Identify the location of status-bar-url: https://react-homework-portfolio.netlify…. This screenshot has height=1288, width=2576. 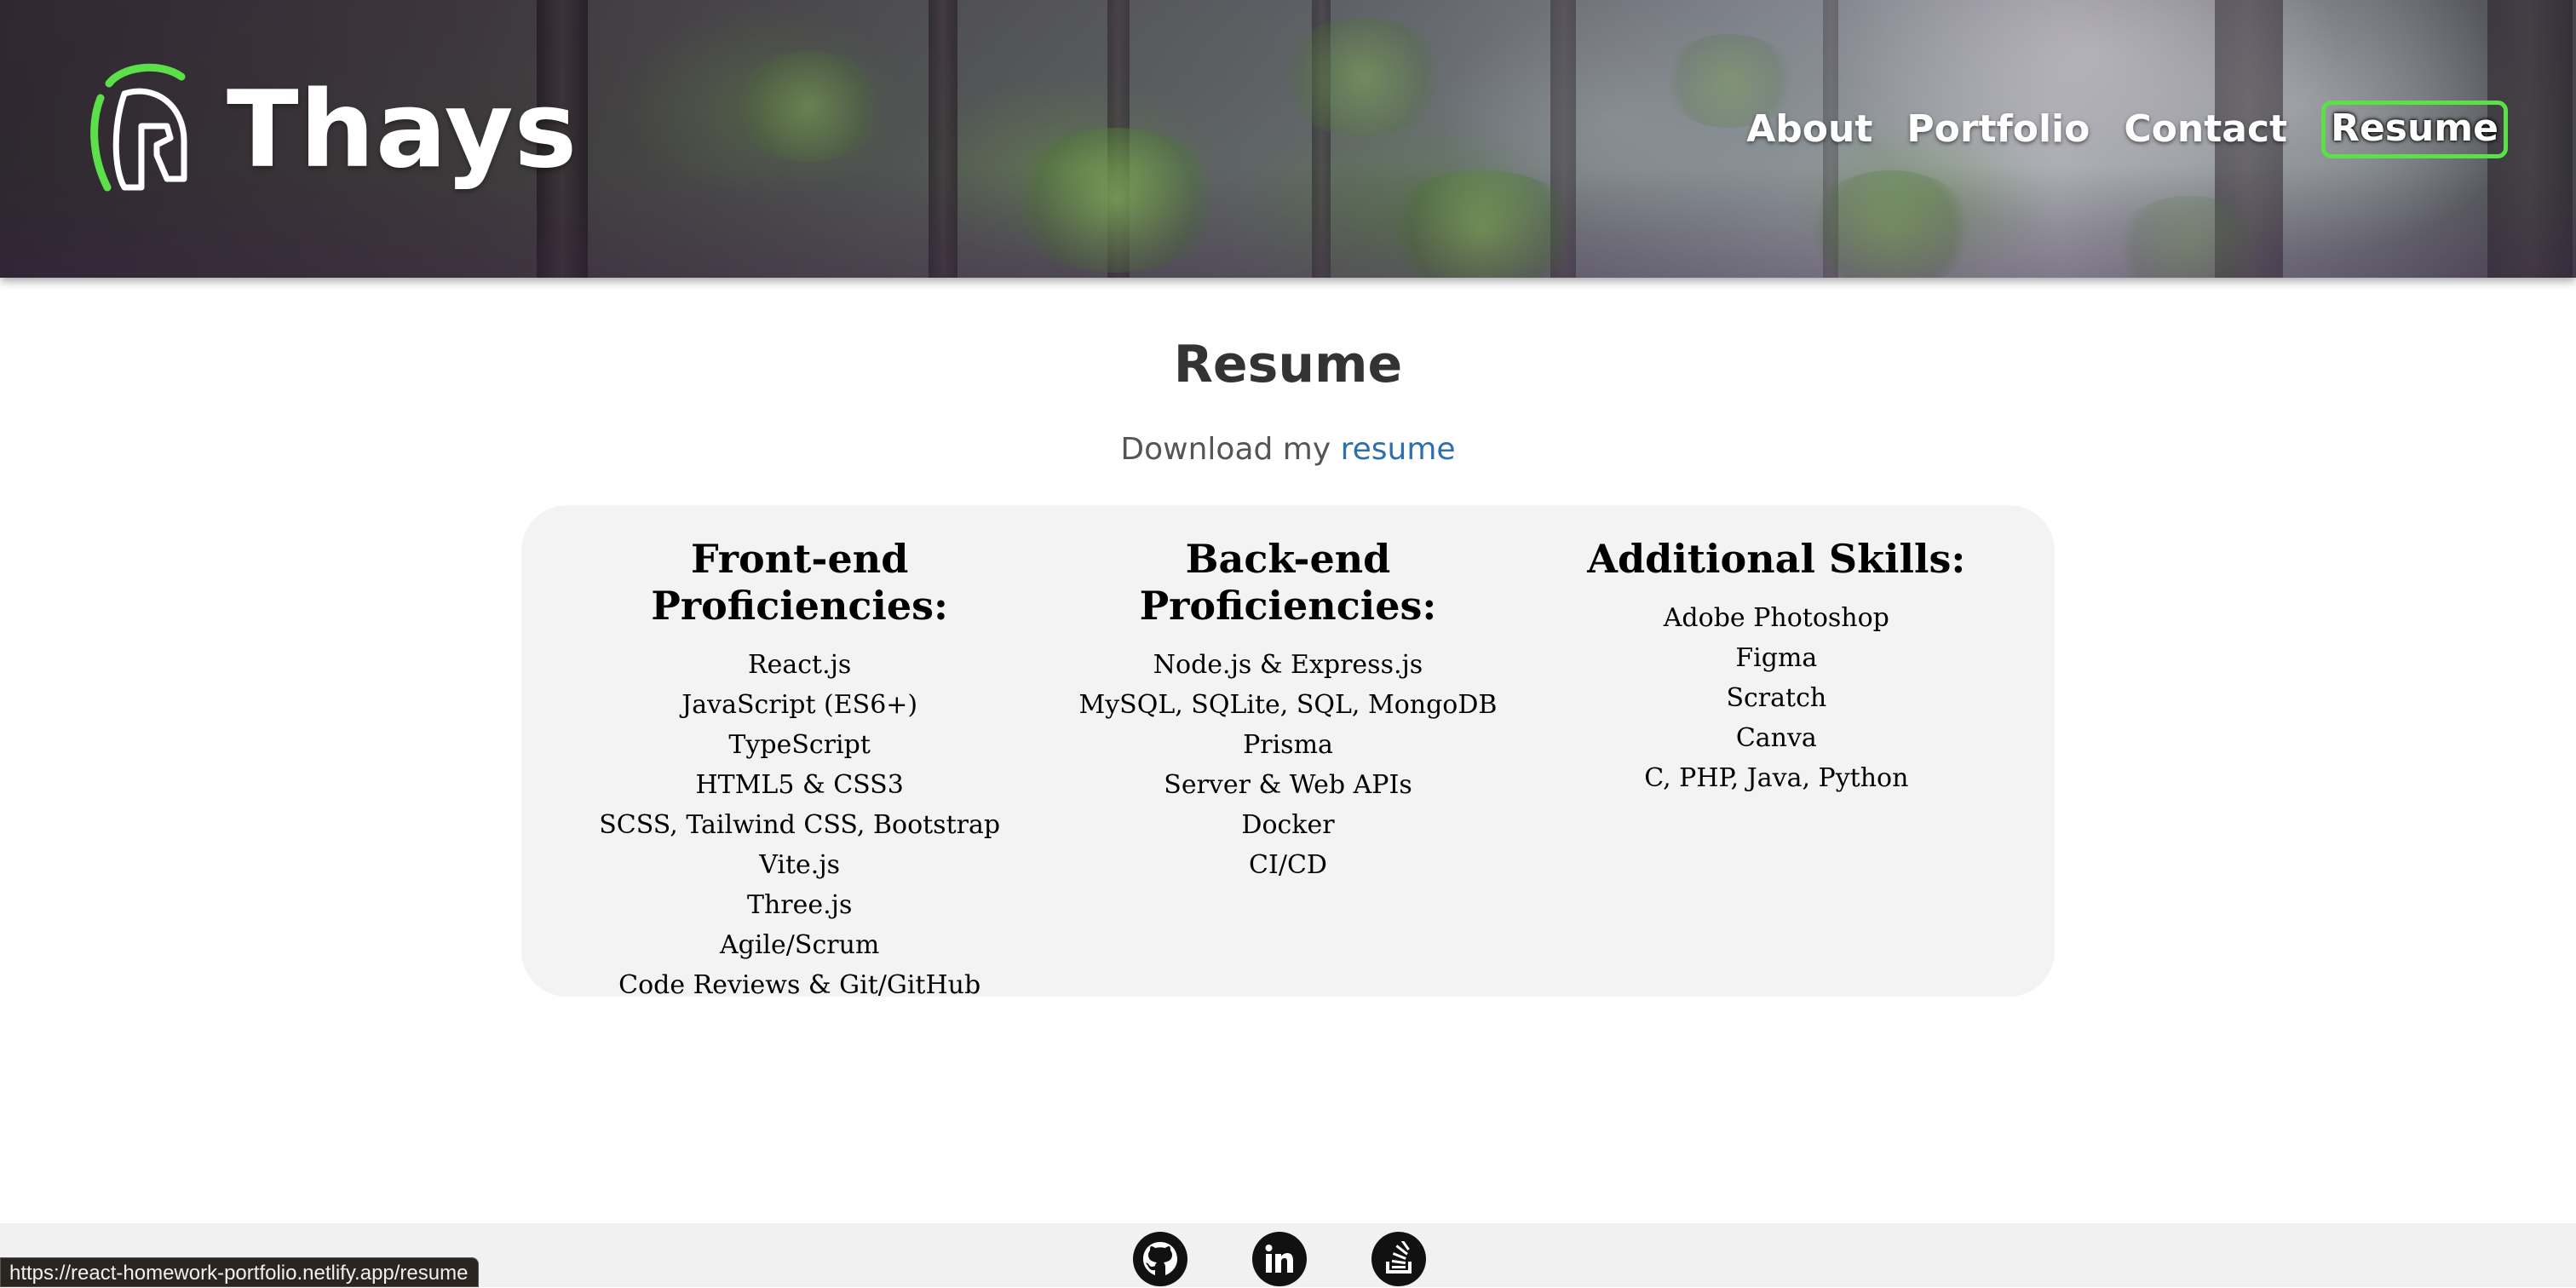
(240, 1272).